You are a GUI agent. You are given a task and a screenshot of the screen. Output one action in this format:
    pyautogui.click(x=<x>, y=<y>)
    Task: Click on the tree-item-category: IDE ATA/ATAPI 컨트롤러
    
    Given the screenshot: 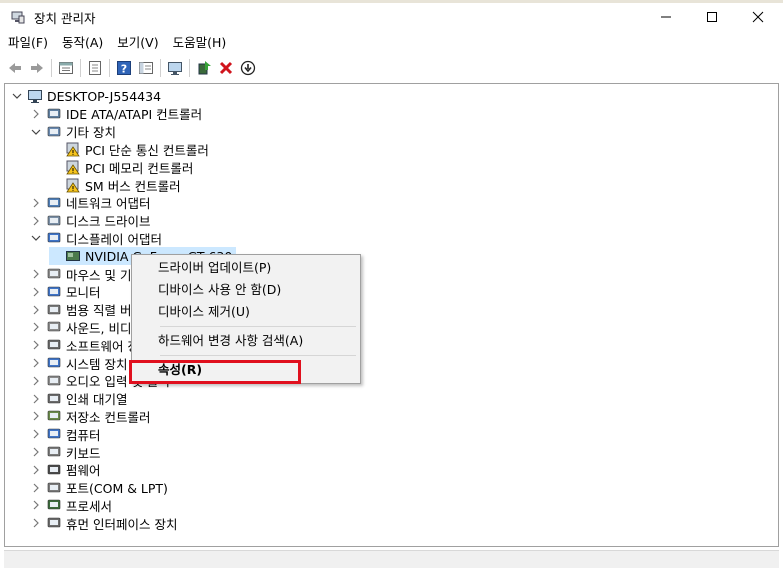 What is the action you would take?
    pyautogui.click(x=116, y=114)
    